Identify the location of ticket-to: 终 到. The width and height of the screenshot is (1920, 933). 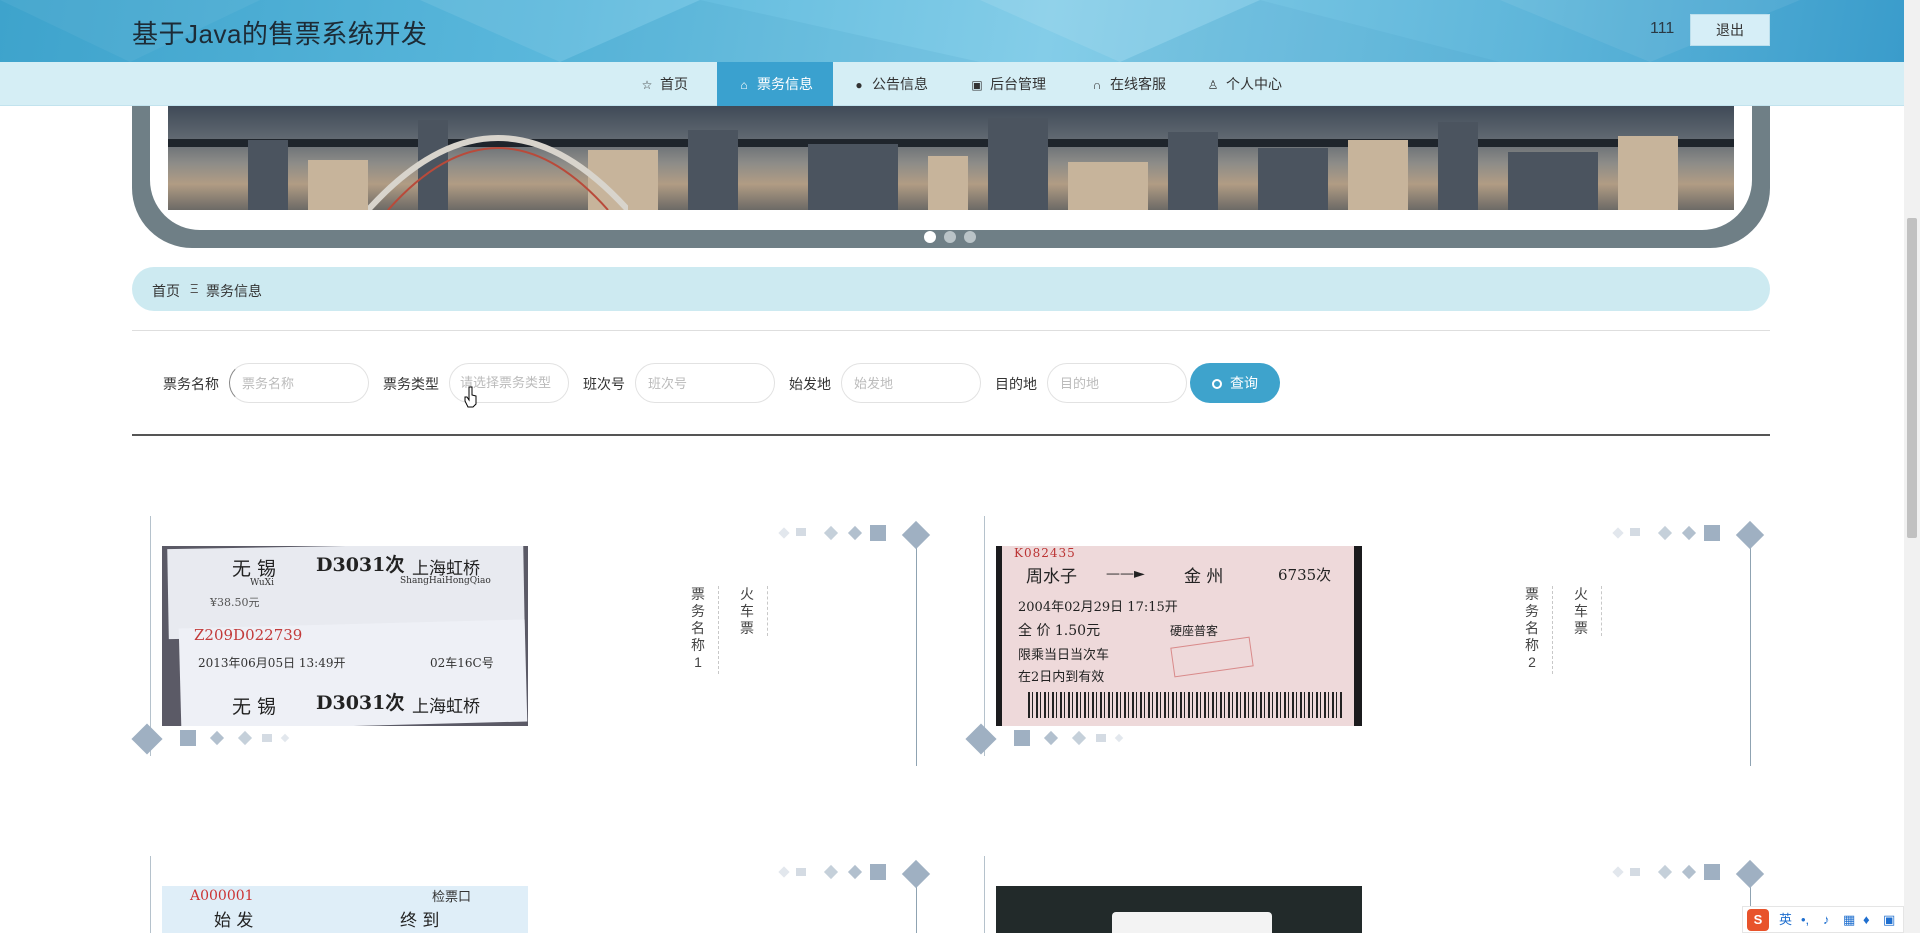
(420, 921).